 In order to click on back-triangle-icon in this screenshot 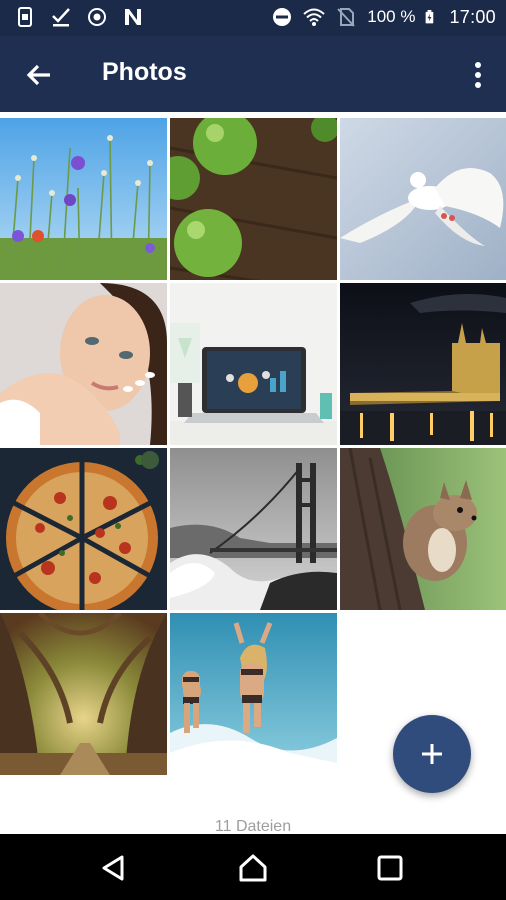, I will do `click(113, 868)`.